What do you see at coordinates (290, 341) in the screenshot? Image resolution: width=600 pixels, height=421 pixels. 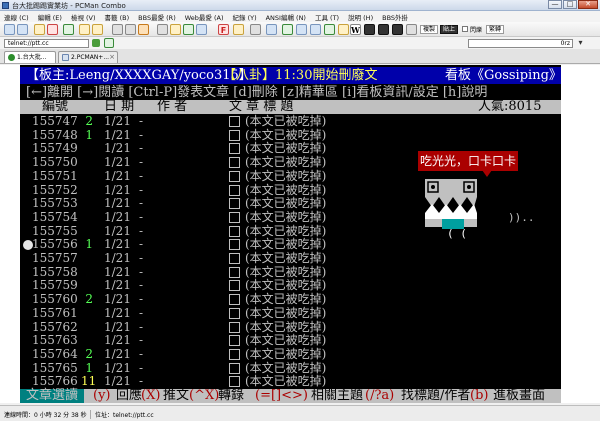 I see `article-row: 155763 1/21- (本文已被吃掉)` at bounding box center [290, 341].